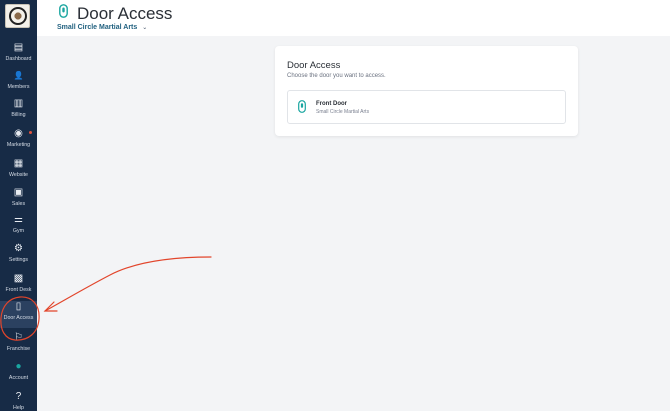 Image resolution: width=670 pixels, height=411 pixels. What do you see at coordinates (128, 284) in the screenshot?
I see `annotation-arrow` at bounding box center [128, 284].